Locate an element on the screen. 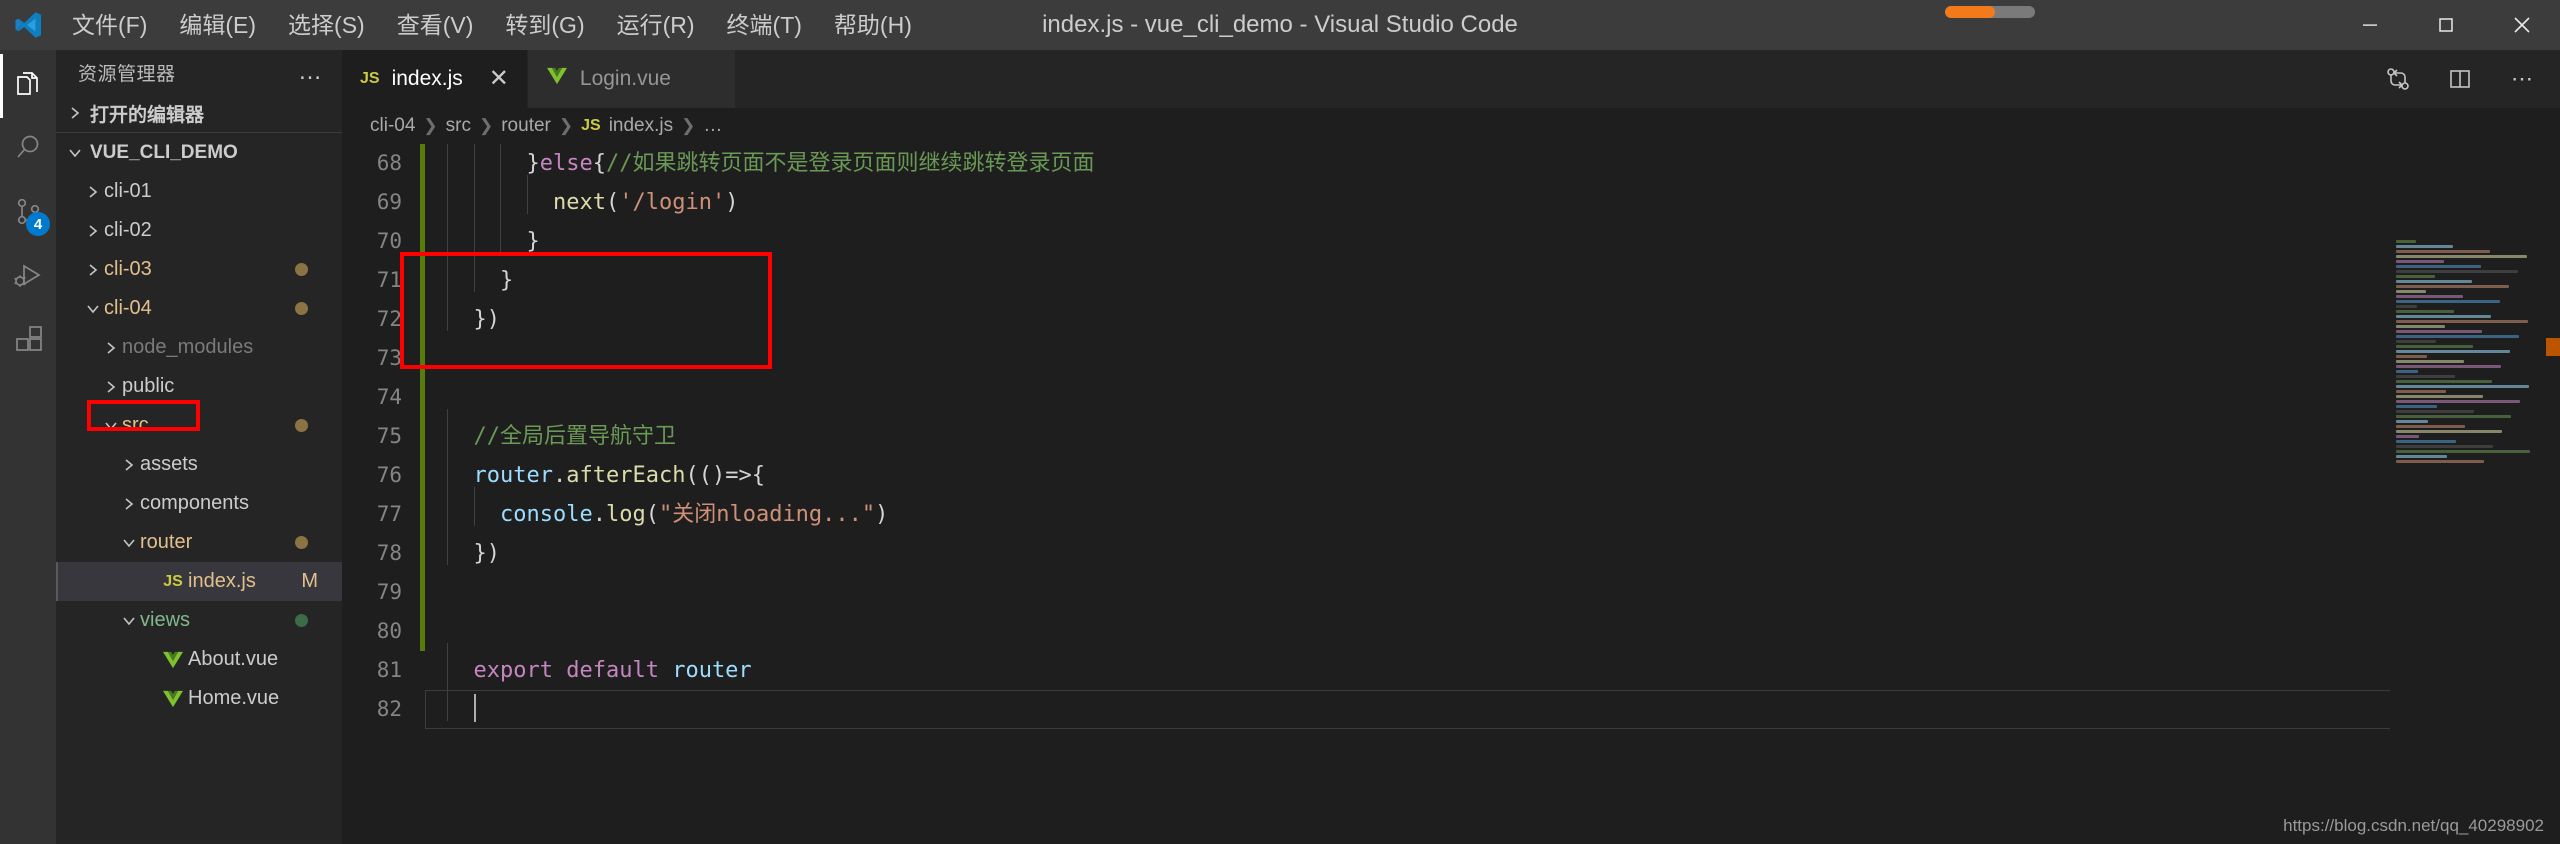 This screenshot has height=844, width=2560. breadcrumb-item: JS index.js is located at coordinates (627, 126).